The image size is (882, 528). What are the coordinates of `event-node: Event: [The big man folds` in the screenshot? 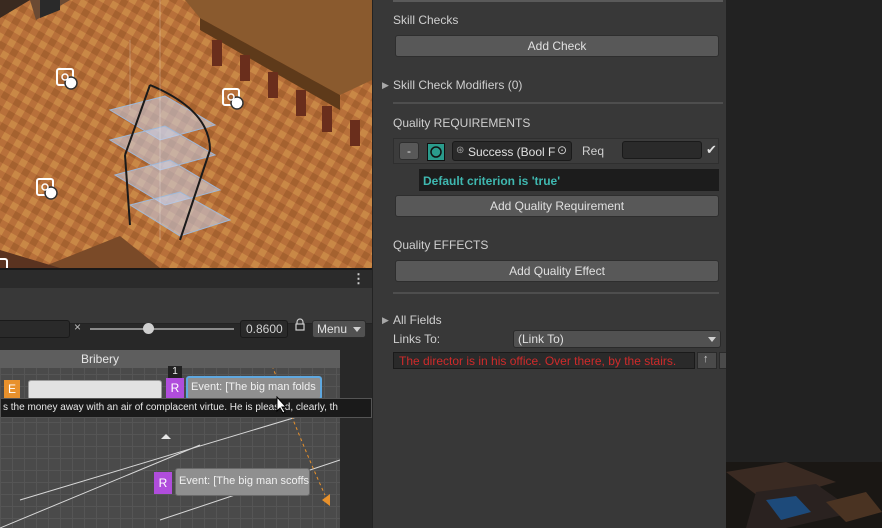 It's located at (254, 388).